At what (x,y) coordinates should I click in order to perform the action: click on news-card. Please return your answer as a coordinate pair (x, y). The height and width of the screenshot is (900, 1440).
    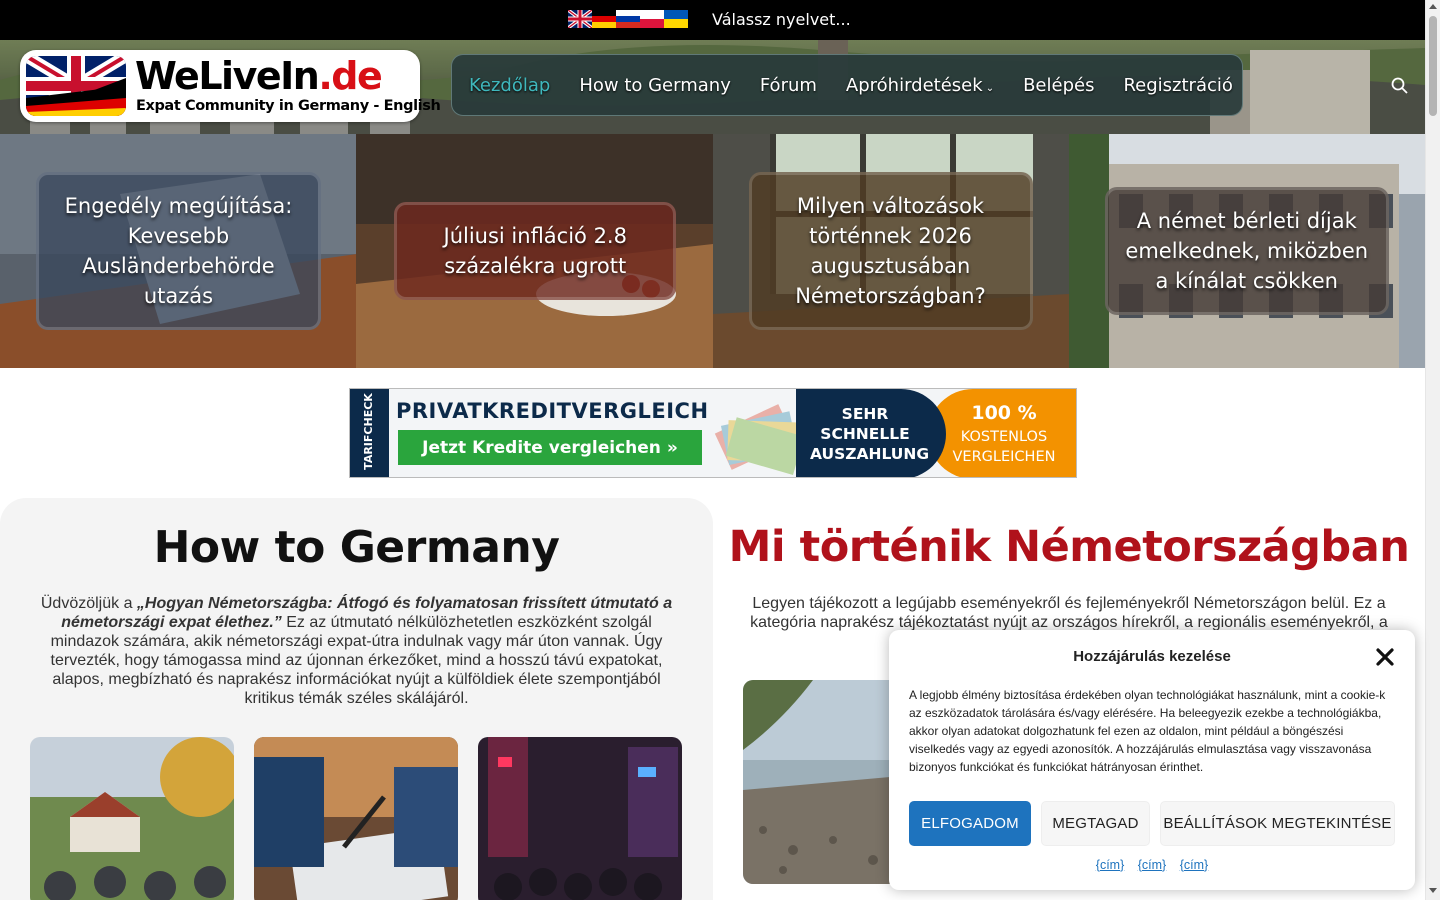
    Looking at the image, I should click on (828, 782).